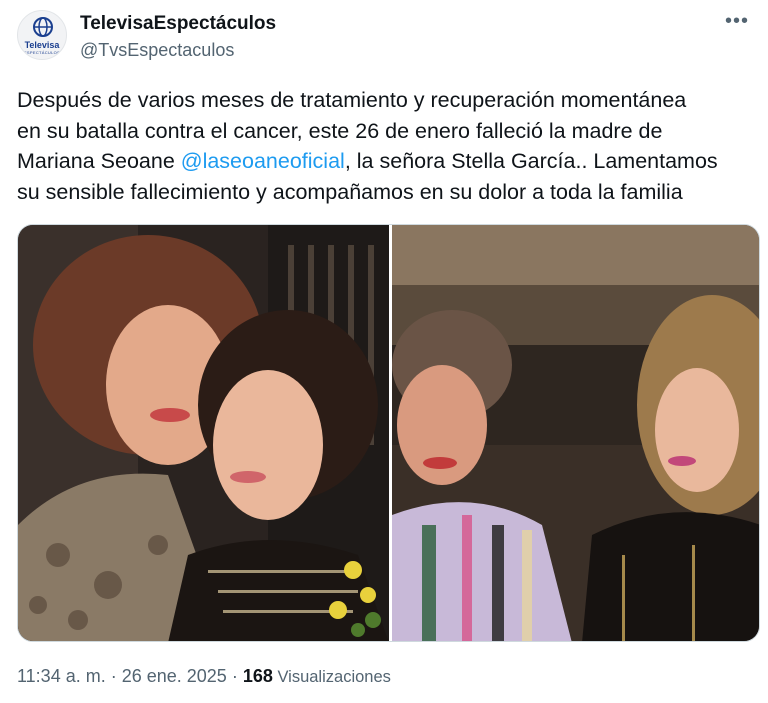 The width and height of the screenshot is (768, 703). What do you see at coordinates (531, 161) in the screenshot?
I see `tweet-text-segment: , la señora Stella García.. Lamentamos` at bounding box center [531, 161].